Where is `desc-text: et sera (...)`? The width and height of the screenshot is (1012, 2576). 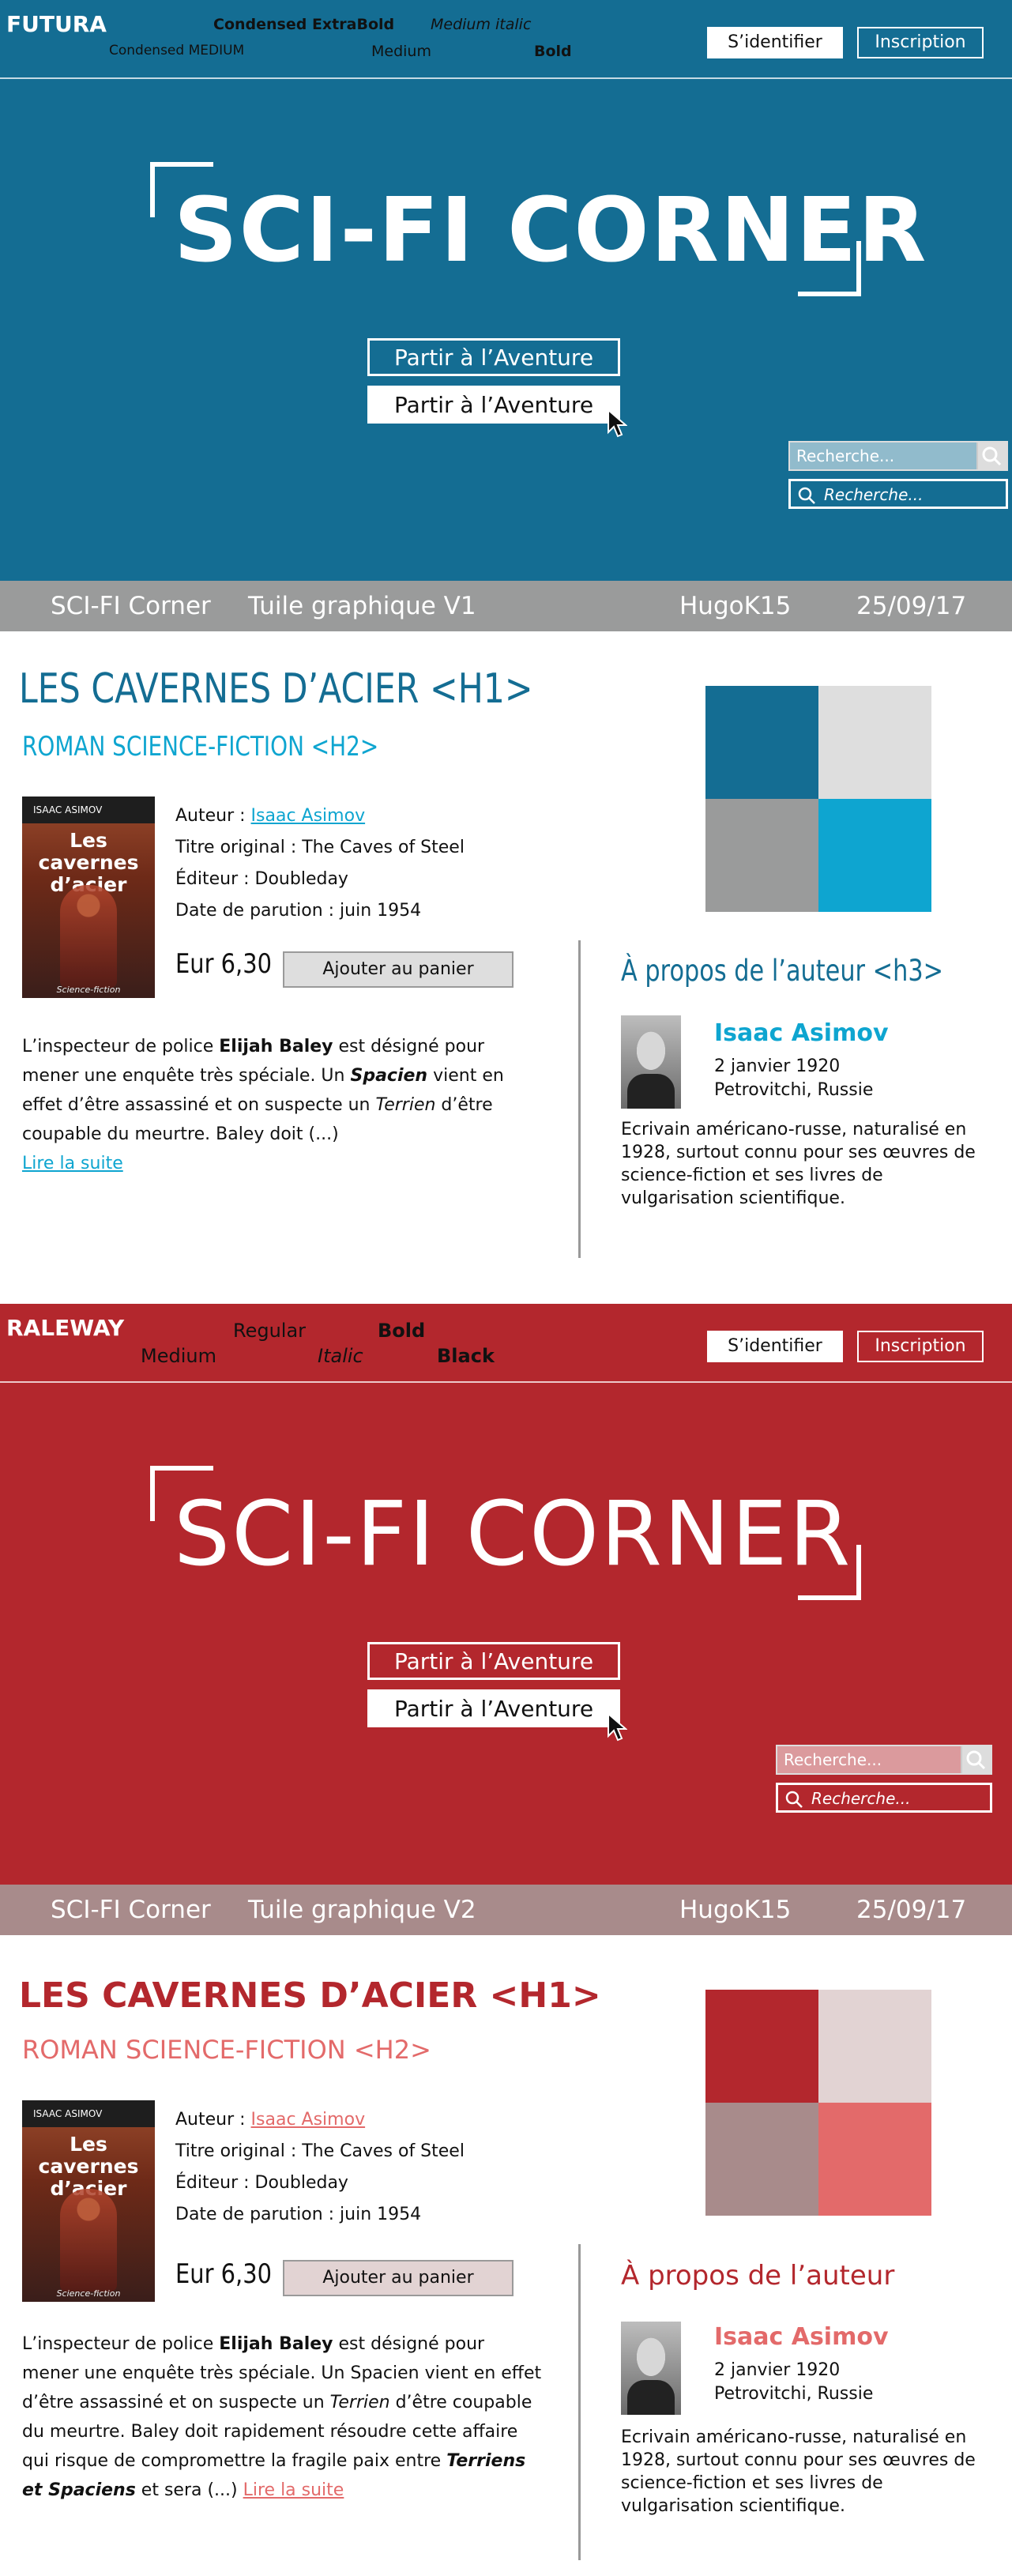 desc-text: et sera (...) is located at coordinates (189, 2490).